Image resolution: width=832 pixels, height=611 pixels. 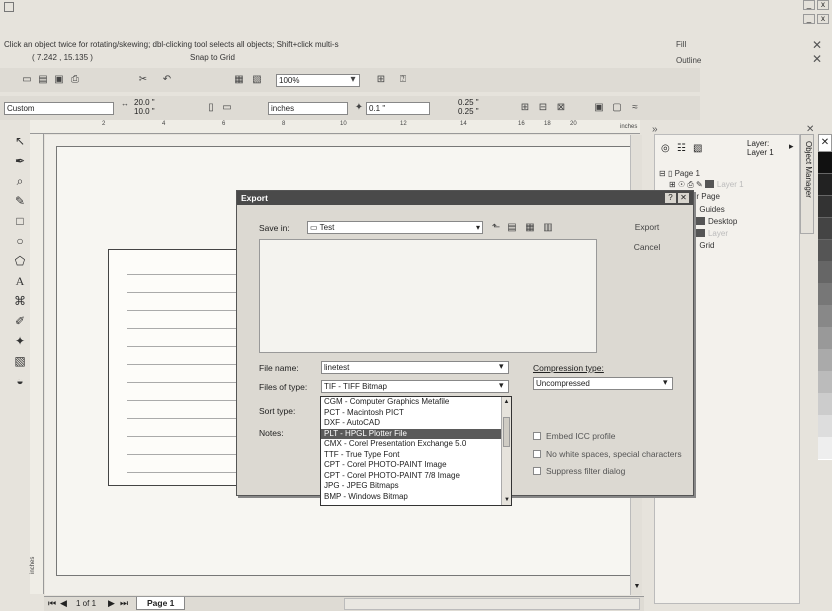 What do you see at coordinates (416, 423) in the screenshot?
I see `file-type-option: DXF - AutoCAD` at bounding box center [416, 423].